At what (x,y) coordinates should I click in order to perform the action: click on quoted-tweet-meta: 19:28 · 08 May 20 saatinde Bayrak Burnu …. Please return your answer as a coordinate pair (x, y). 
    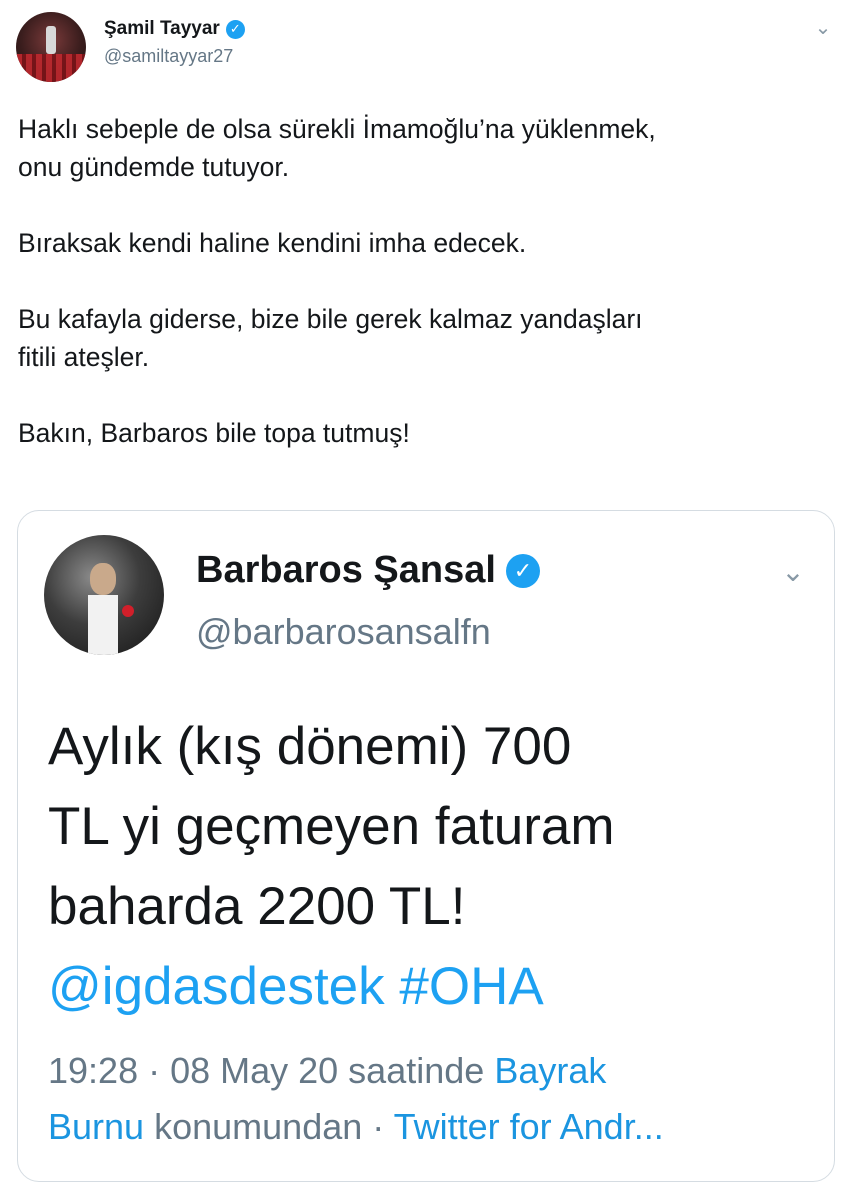
    Looking at the image, I should click on (428, 1099).